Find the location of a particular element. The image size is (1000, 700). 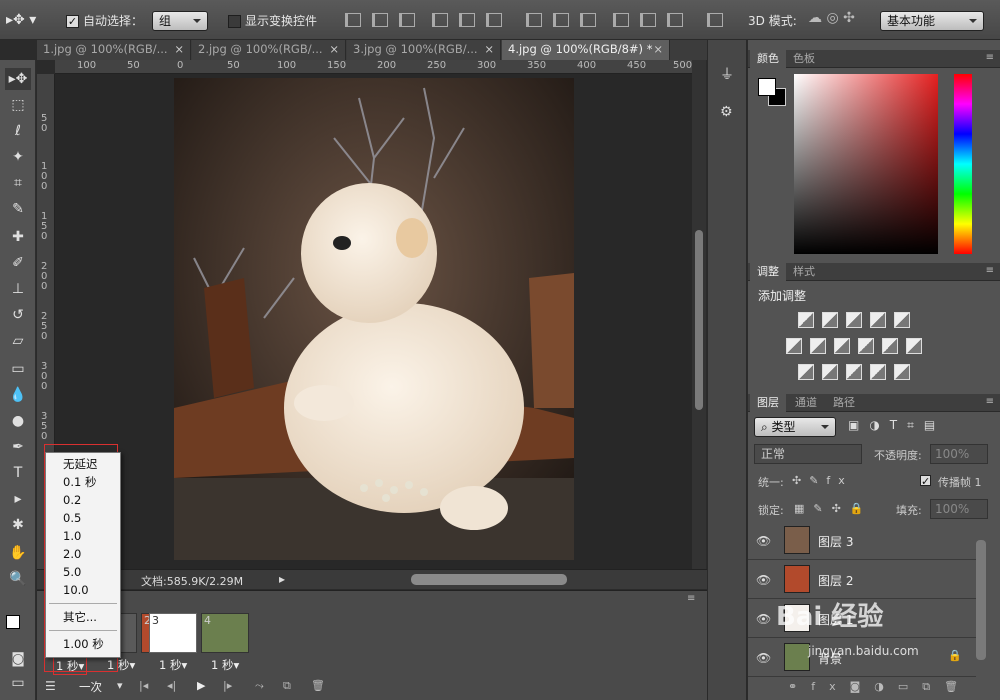

prev-frame-icon: ◂| is located at coordinates (171, 685).